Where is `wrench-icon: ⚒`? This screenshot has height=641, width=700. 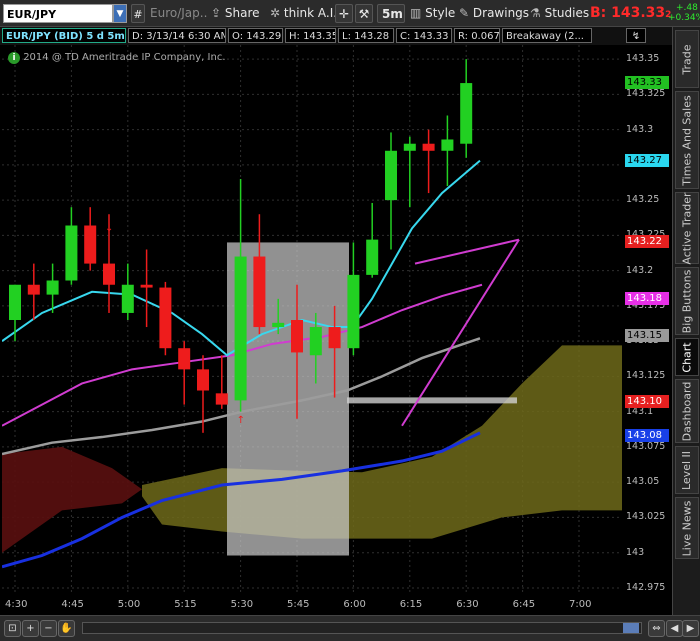 wrench-icon: ⚒ is located at coordinates (364, 13).